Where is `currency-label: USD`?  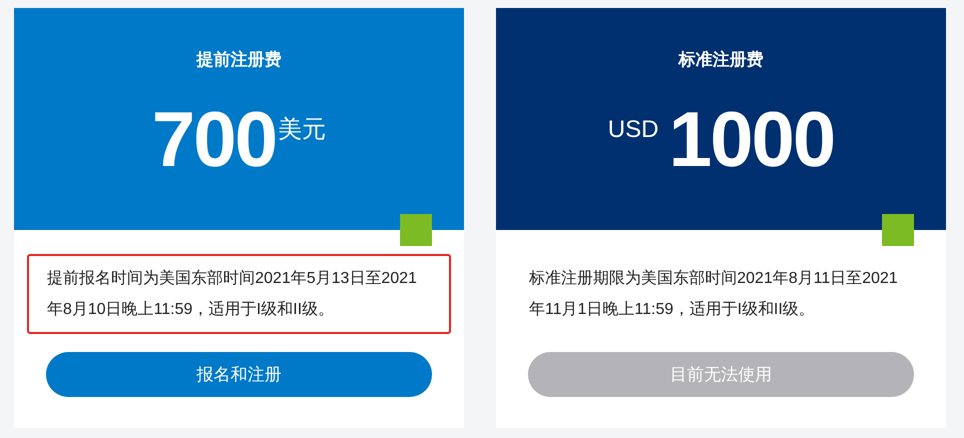 currency-label: USD is located at coordinates (633, 130).